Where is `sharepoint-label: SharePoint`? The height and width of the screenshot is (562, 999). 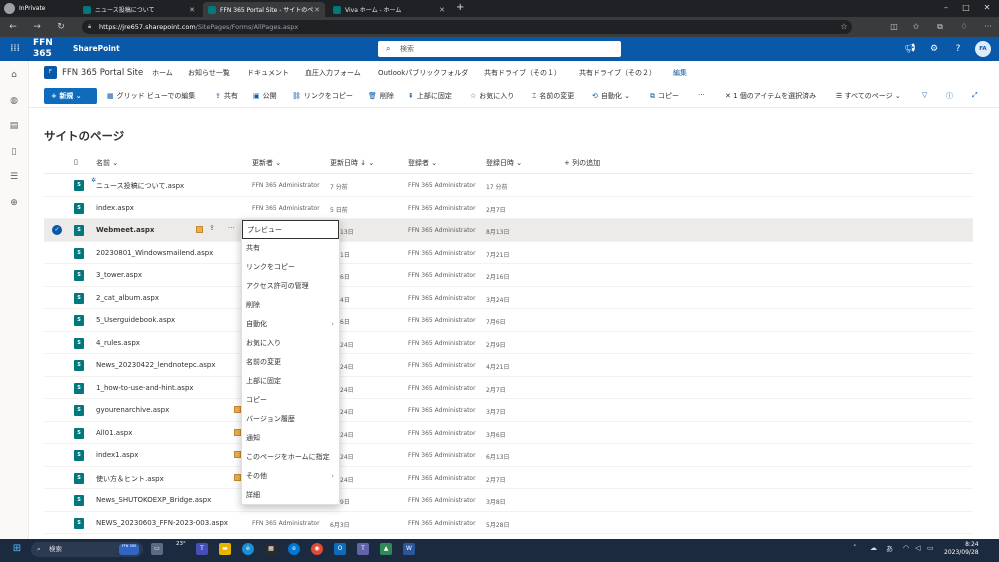
sharepoint-label: SharePoint is located at coordinates (96, 48).